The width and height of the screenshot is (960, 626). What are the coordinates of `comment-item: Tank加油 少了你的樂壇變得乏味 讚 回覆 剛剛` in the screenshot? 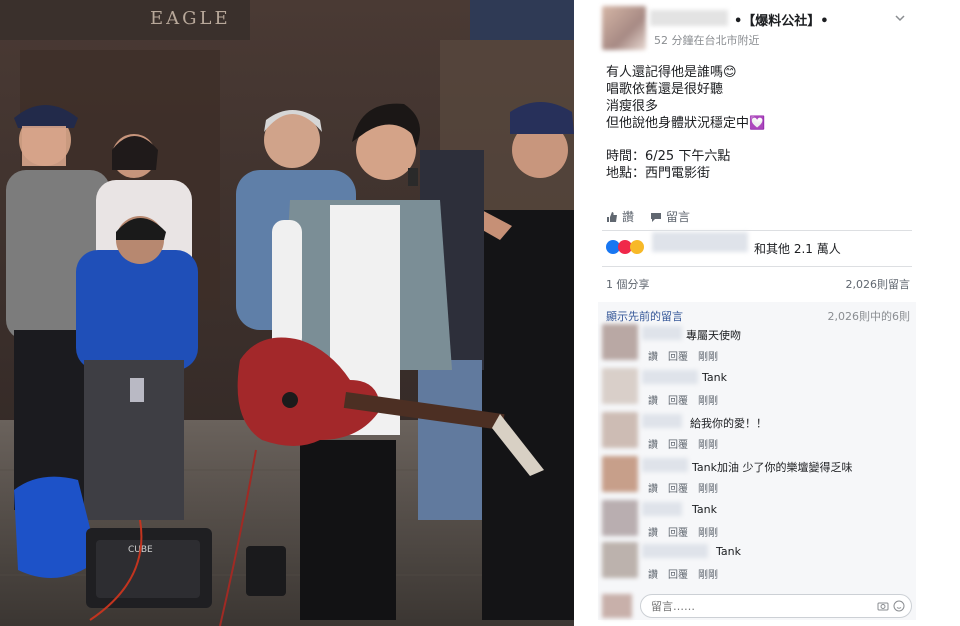 It's located at (757, 478).